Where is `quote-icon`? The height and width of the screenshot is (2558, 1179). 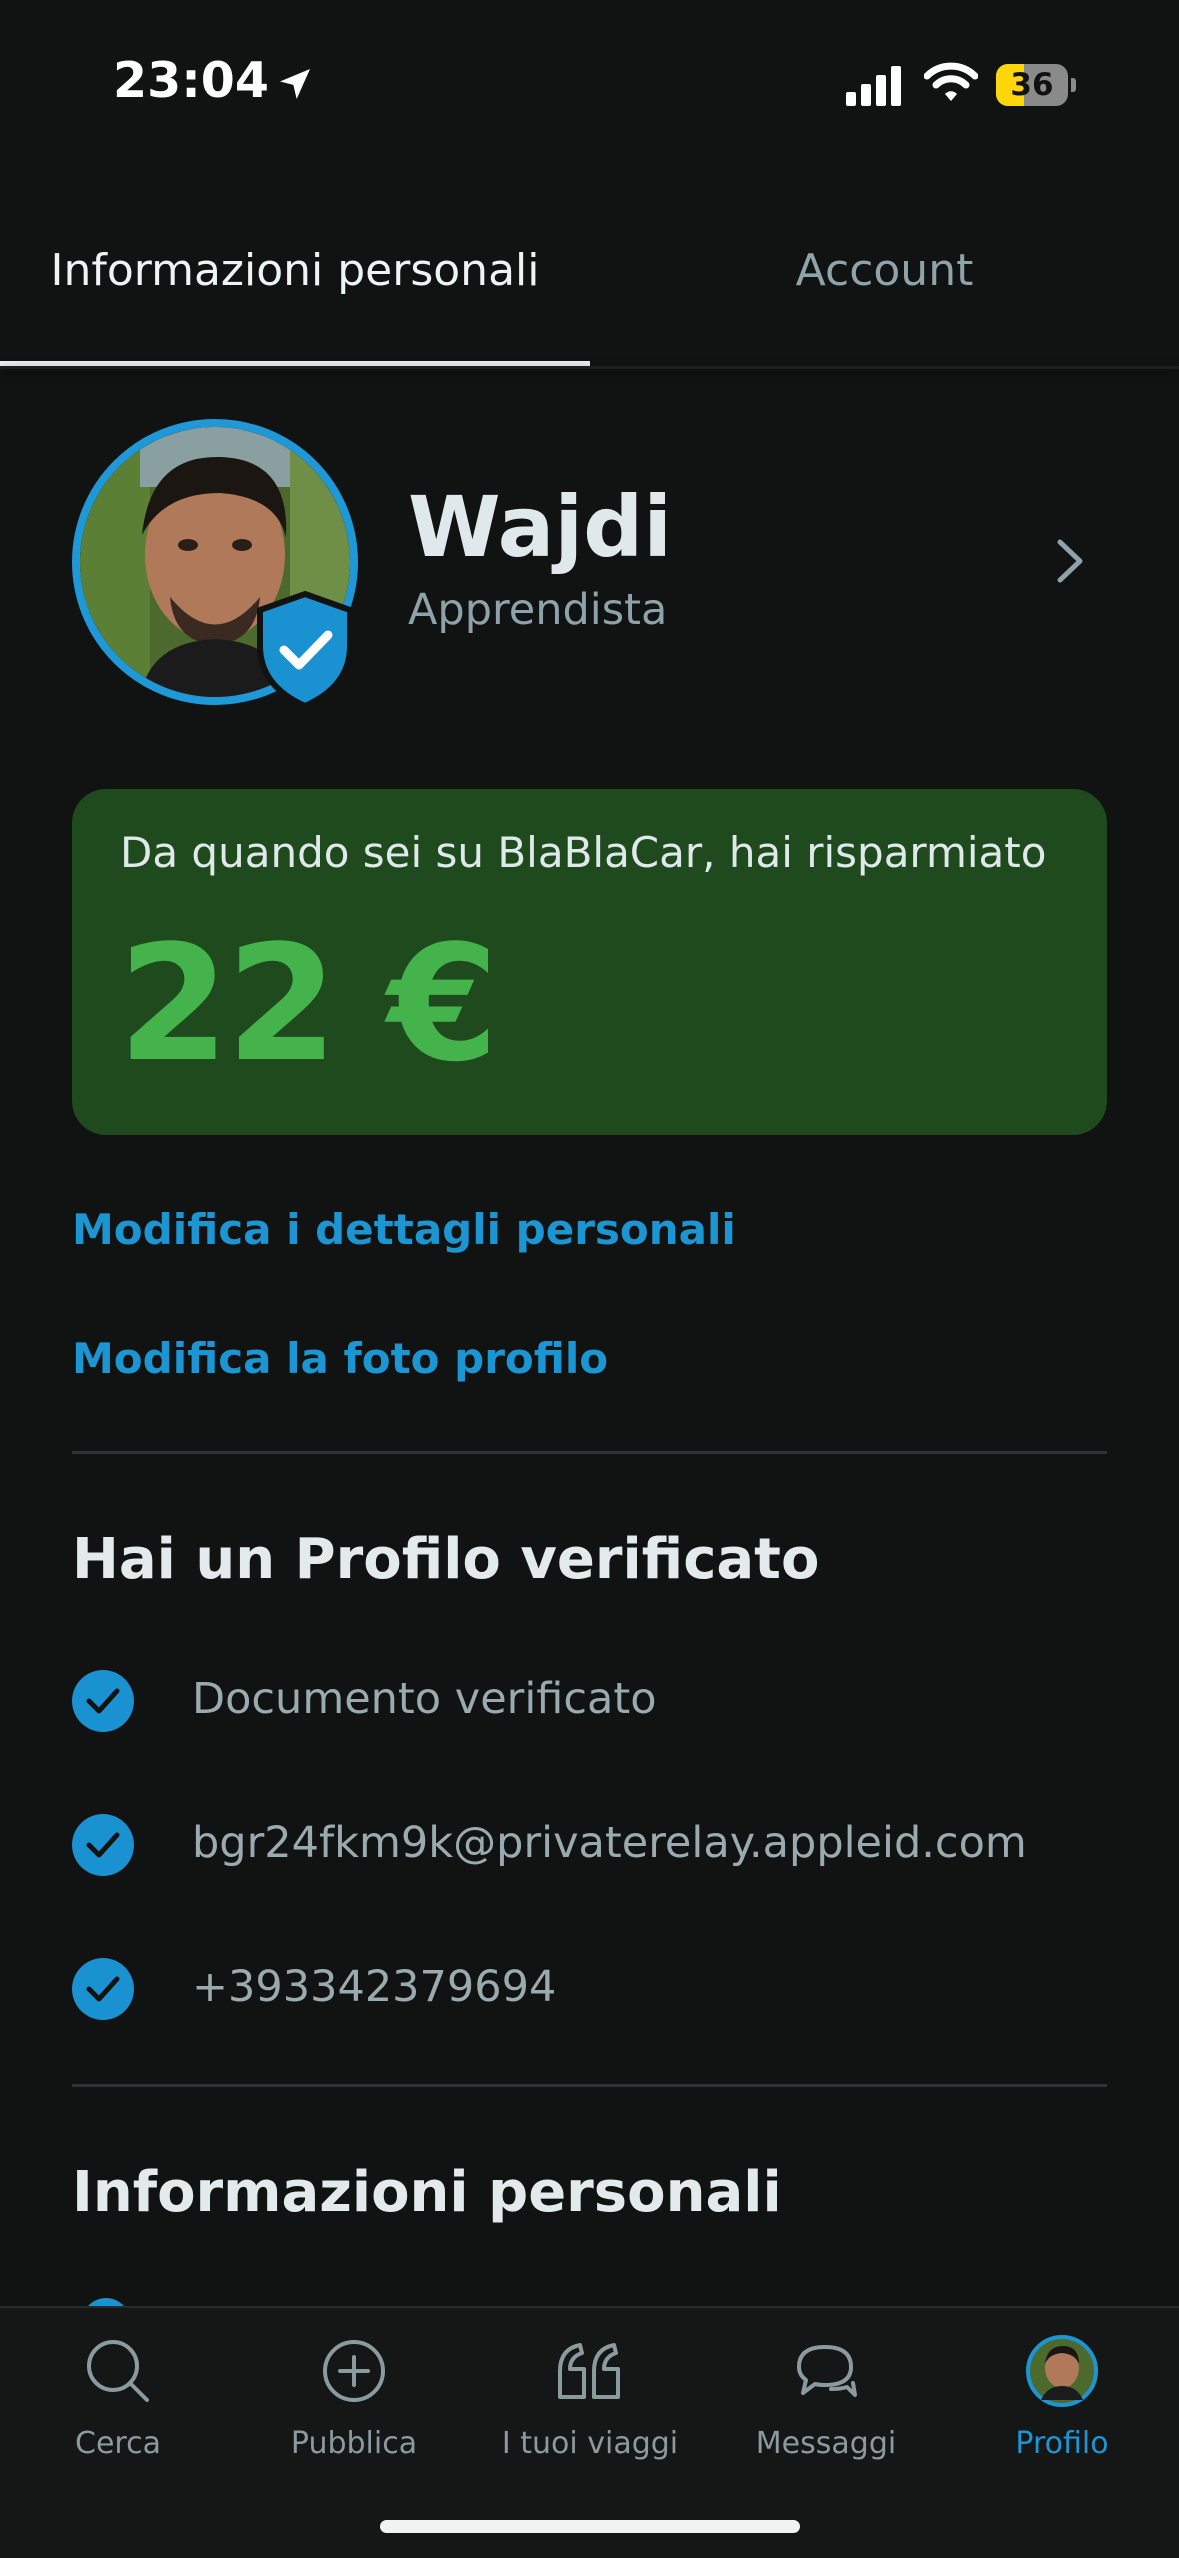
quote-icon is located at coordinates (589, 2371).